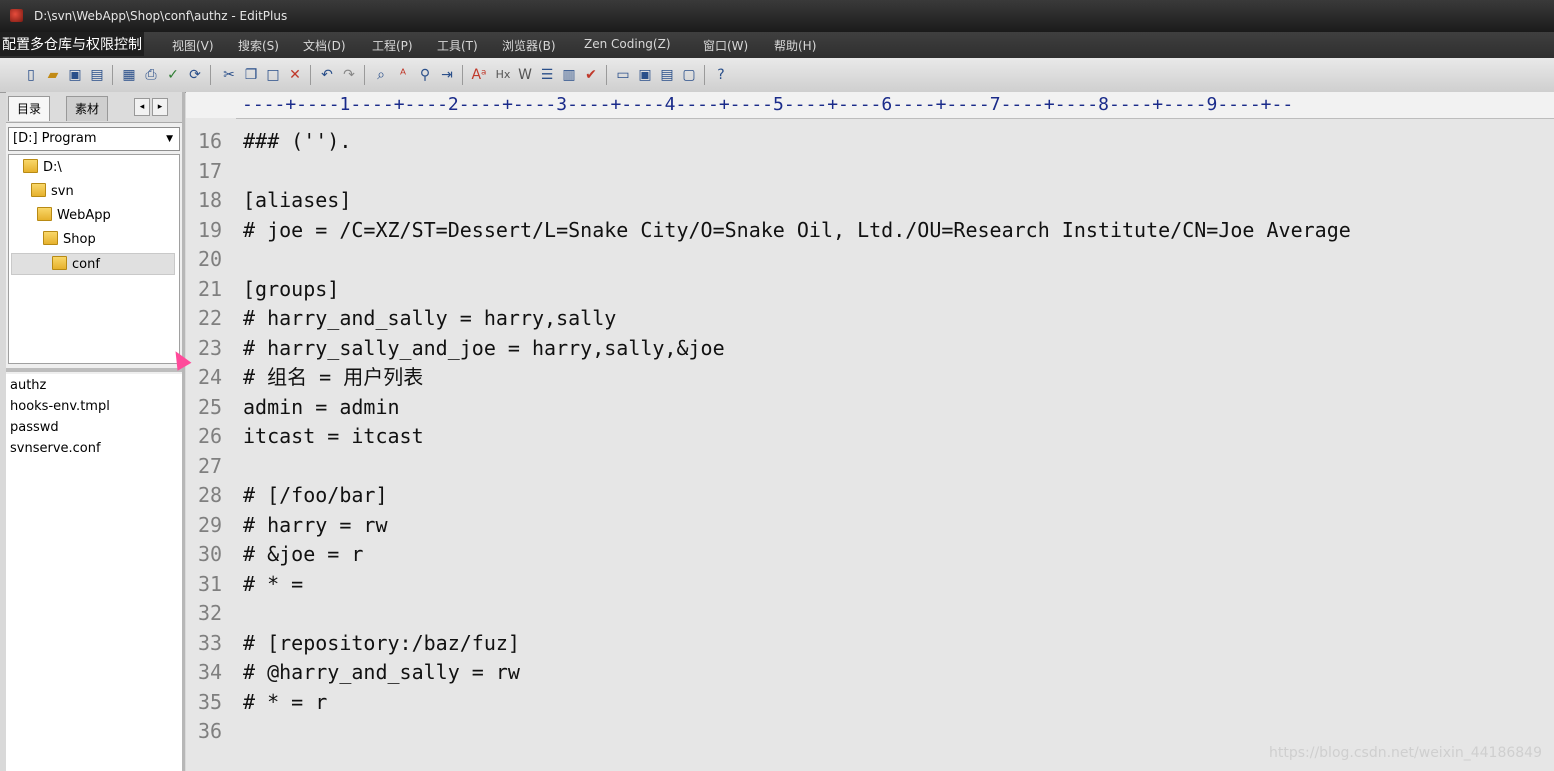 The width and height of the screenshot is (1554, 771). Describe the element at coordinates (327, 75) in the screenshot. I see `undo-icon: ↶` at that location.